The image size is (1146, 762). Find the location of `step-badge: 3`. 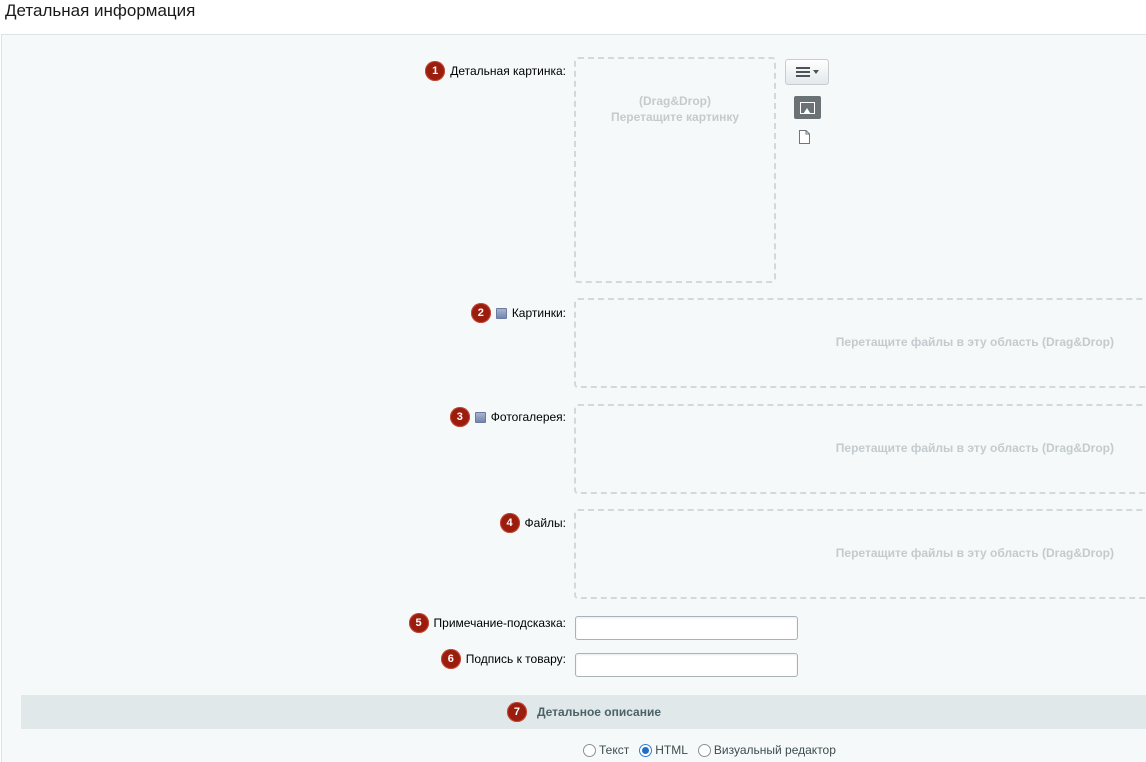

step-badge: 3 is located at coordinates (459, 417).